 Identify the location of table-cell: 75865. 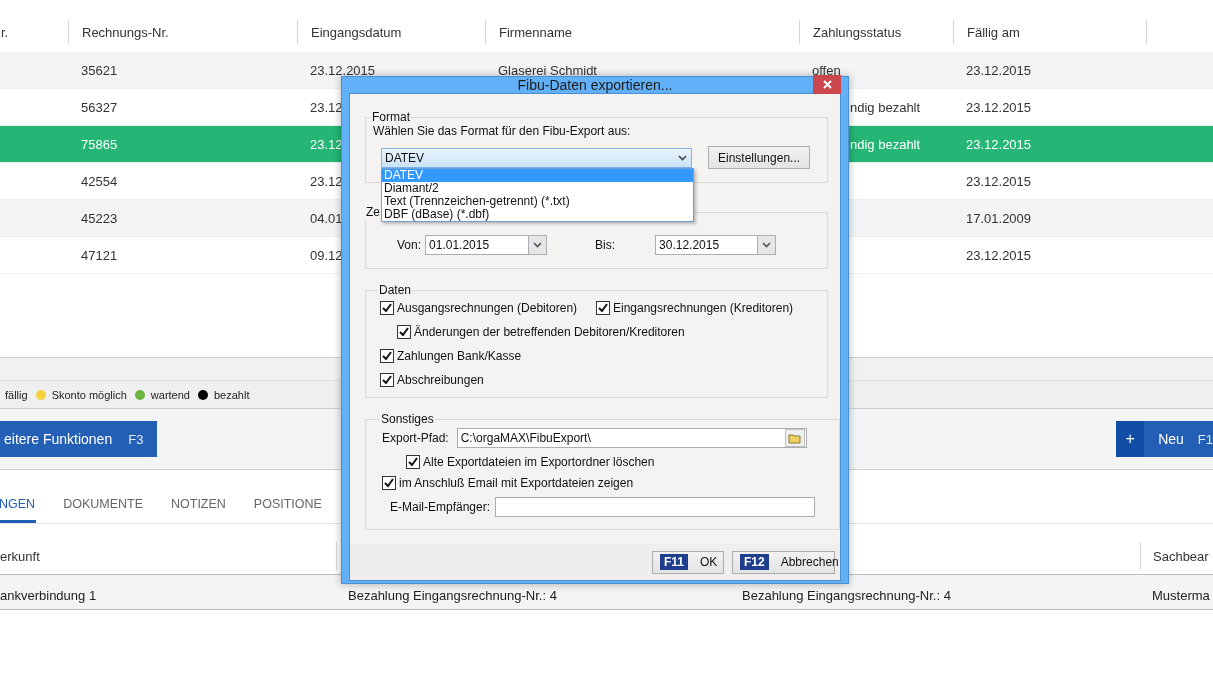
(99, 144).